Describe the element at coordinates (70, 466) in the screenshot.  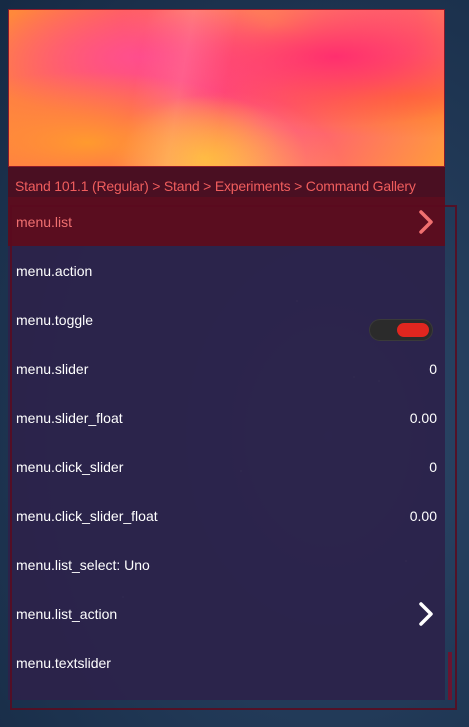
I see `item-label: menu.click_slider` at that location.